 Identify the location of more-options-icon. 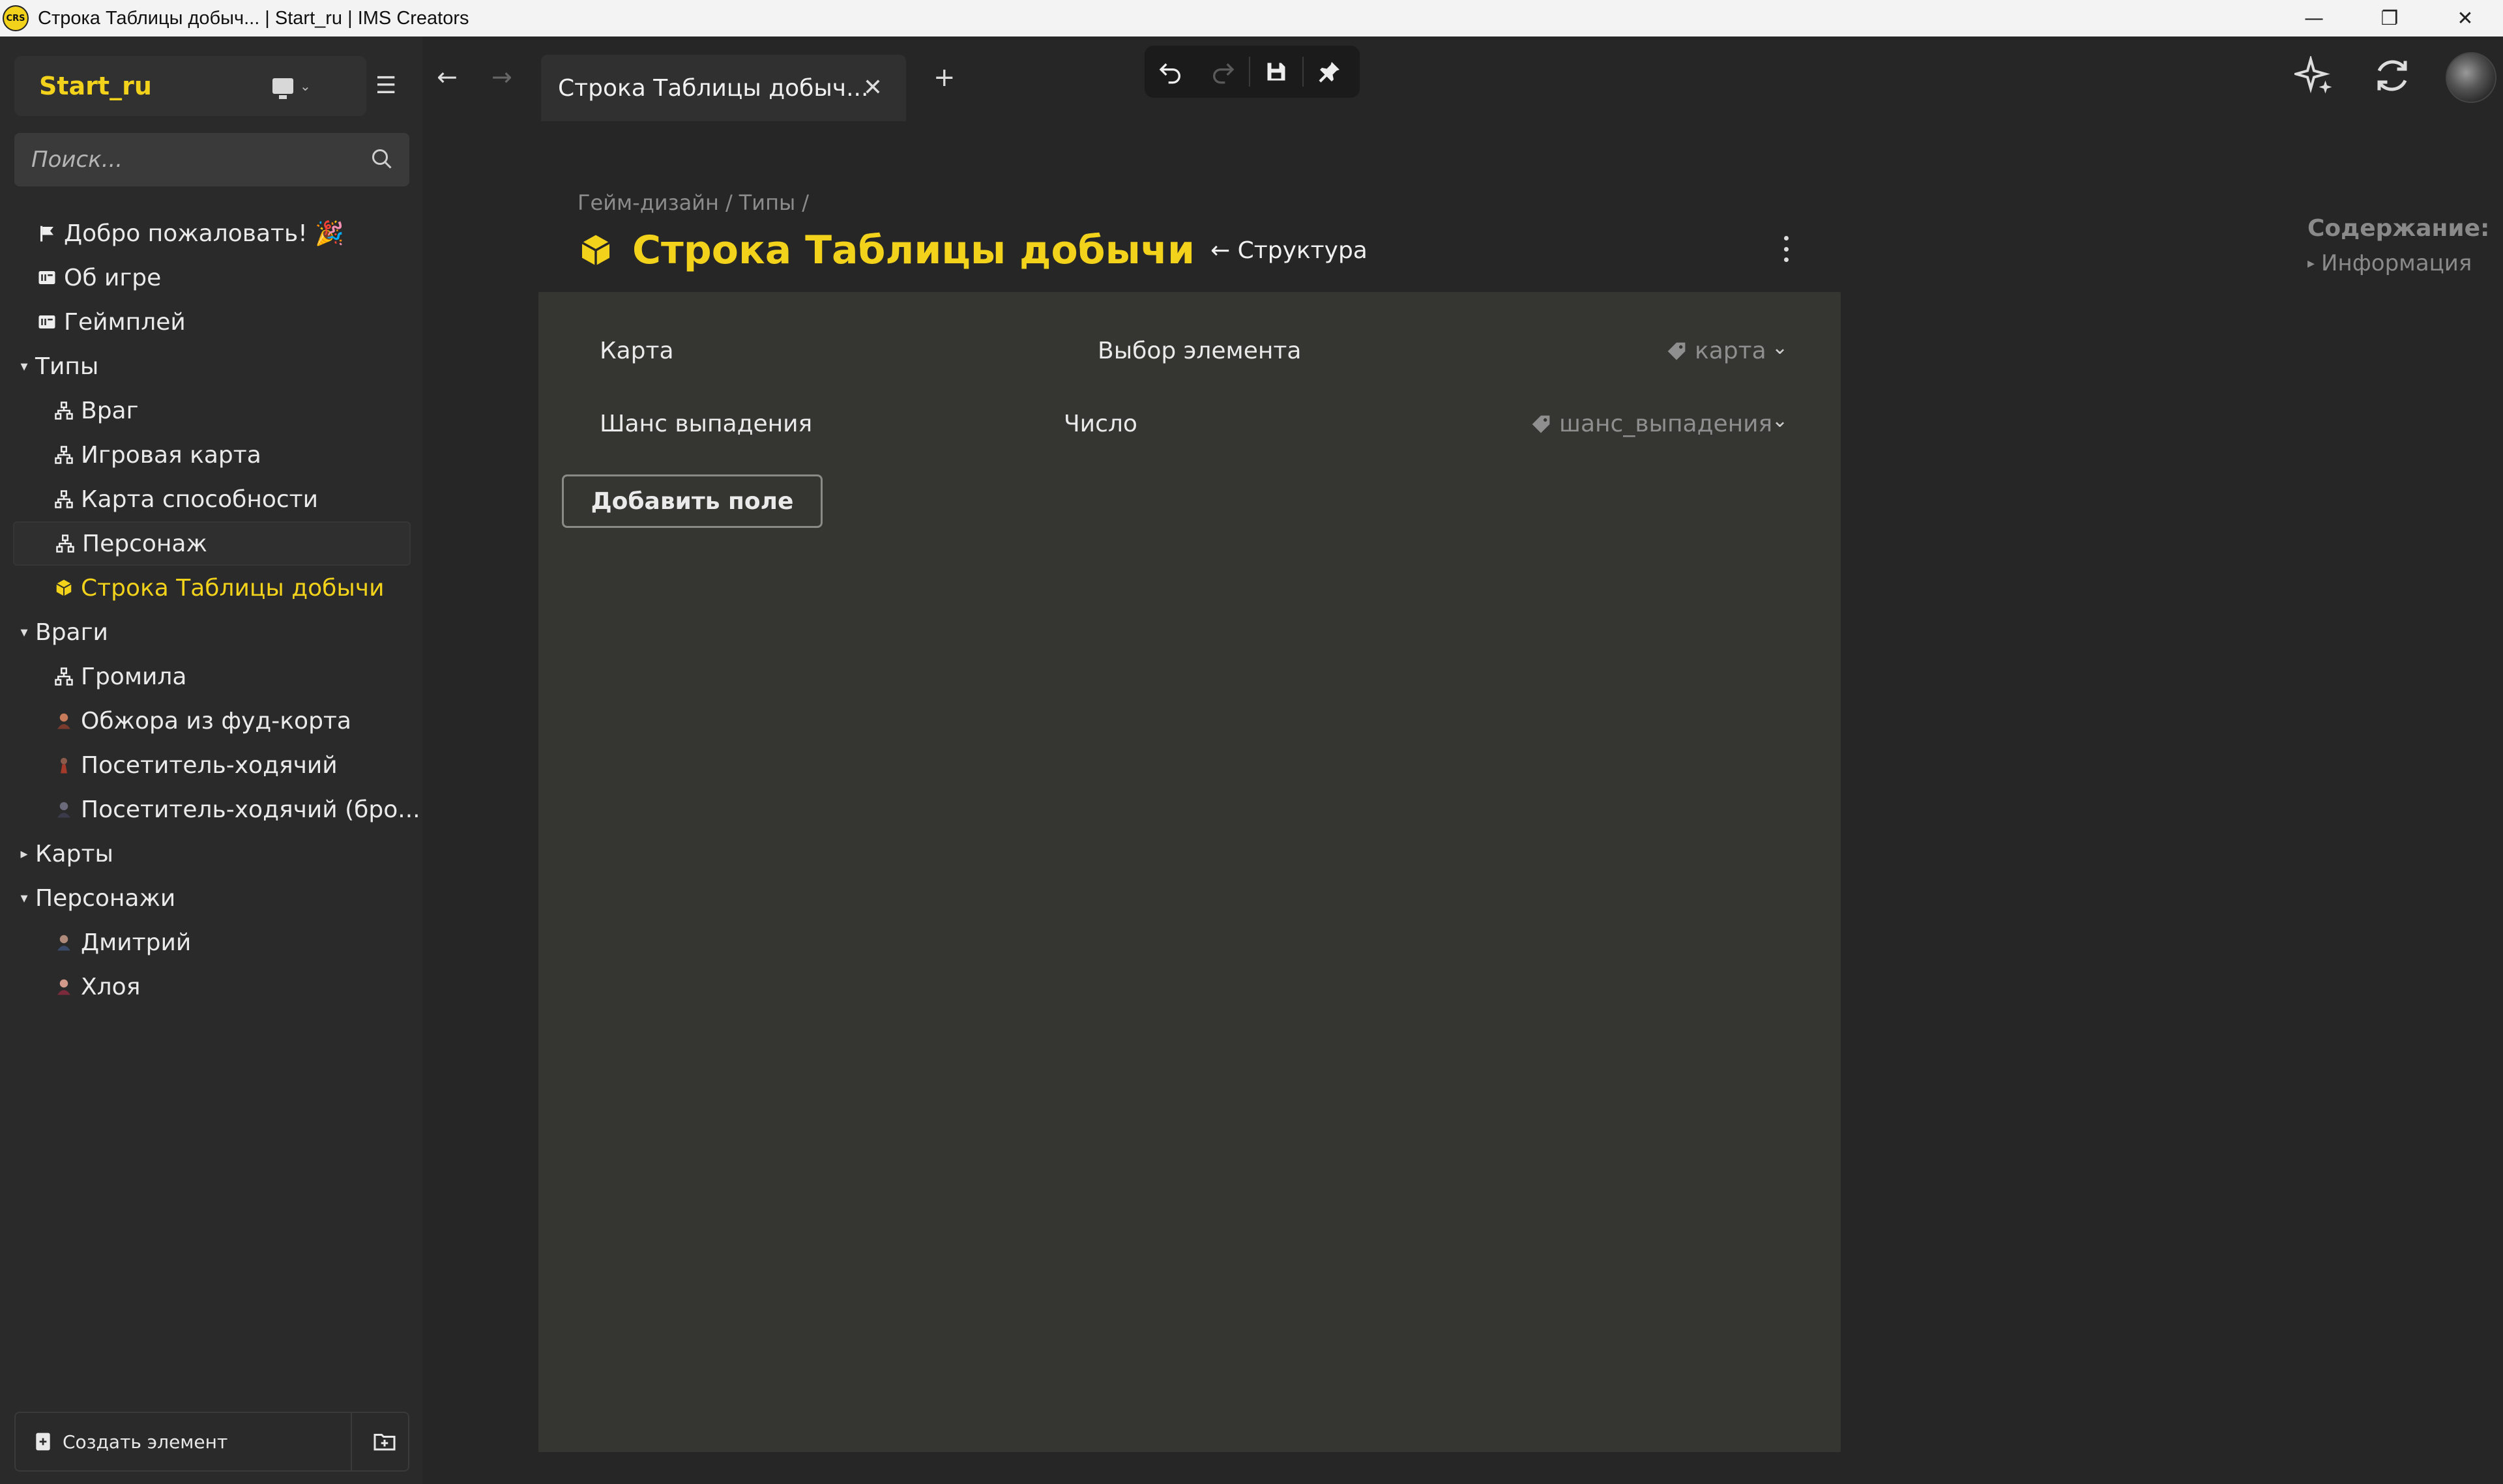
(1786, 249).